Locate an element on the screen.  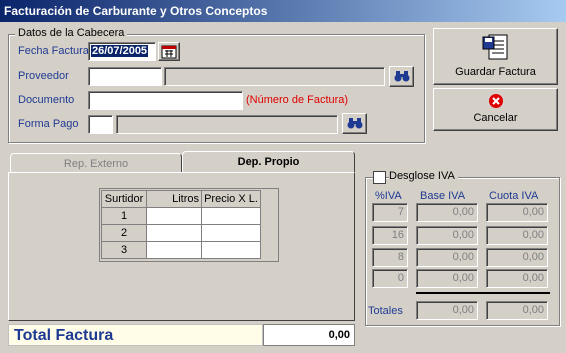
iva-group-title: Desglose IVA is located at coordinates (423, 176).